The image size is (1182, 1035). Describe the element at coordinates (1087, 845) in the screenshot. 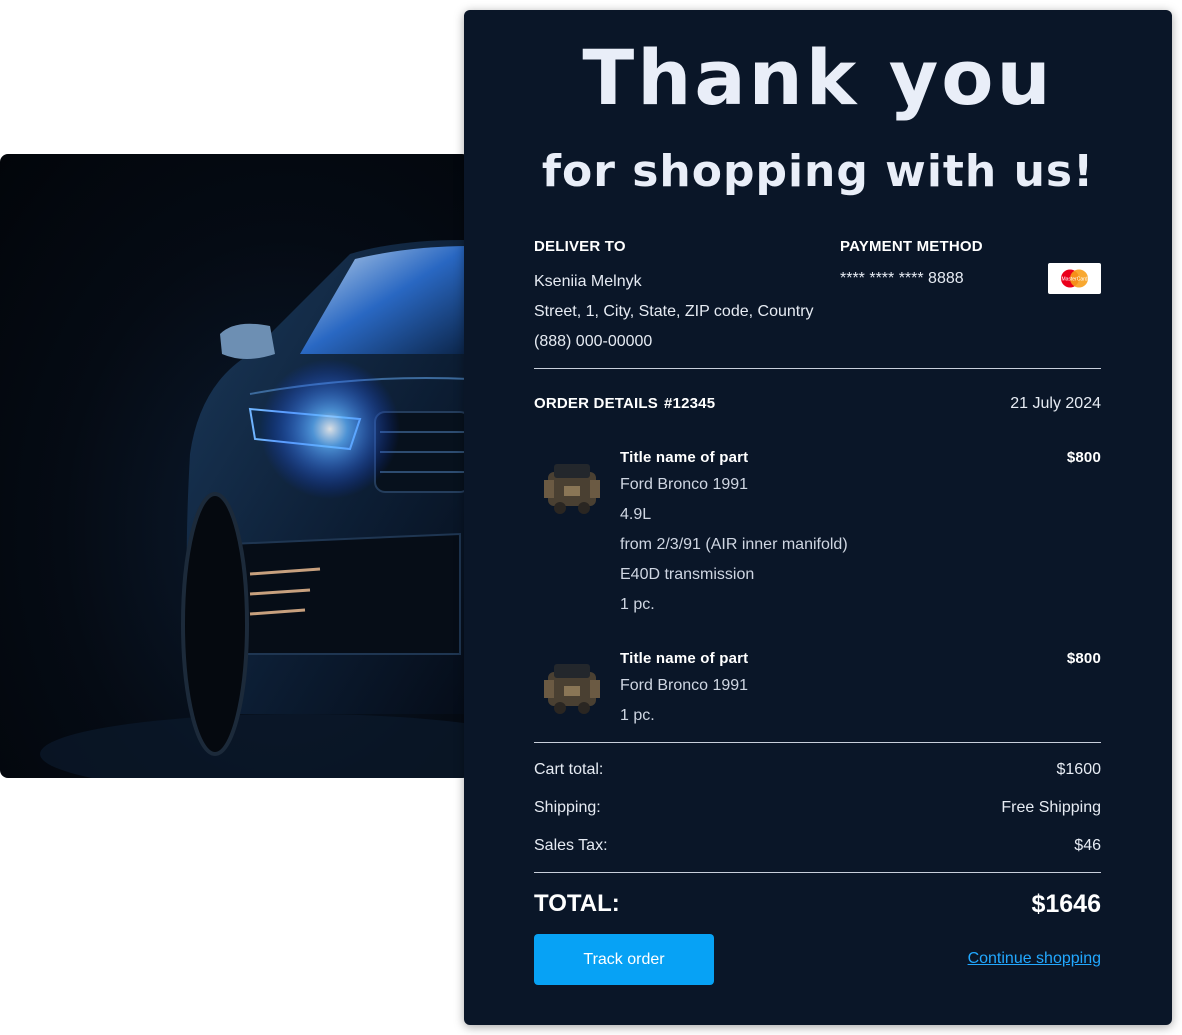

I see `sales-tax-value: $46` at that location.